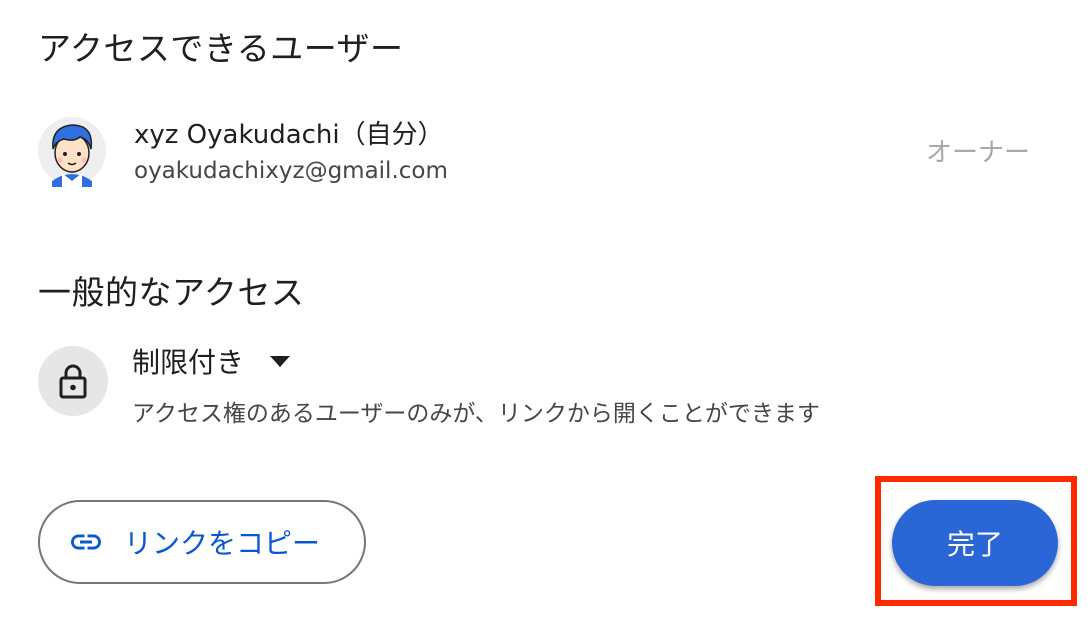  I want to click on lock-icon, so click(73, 381).